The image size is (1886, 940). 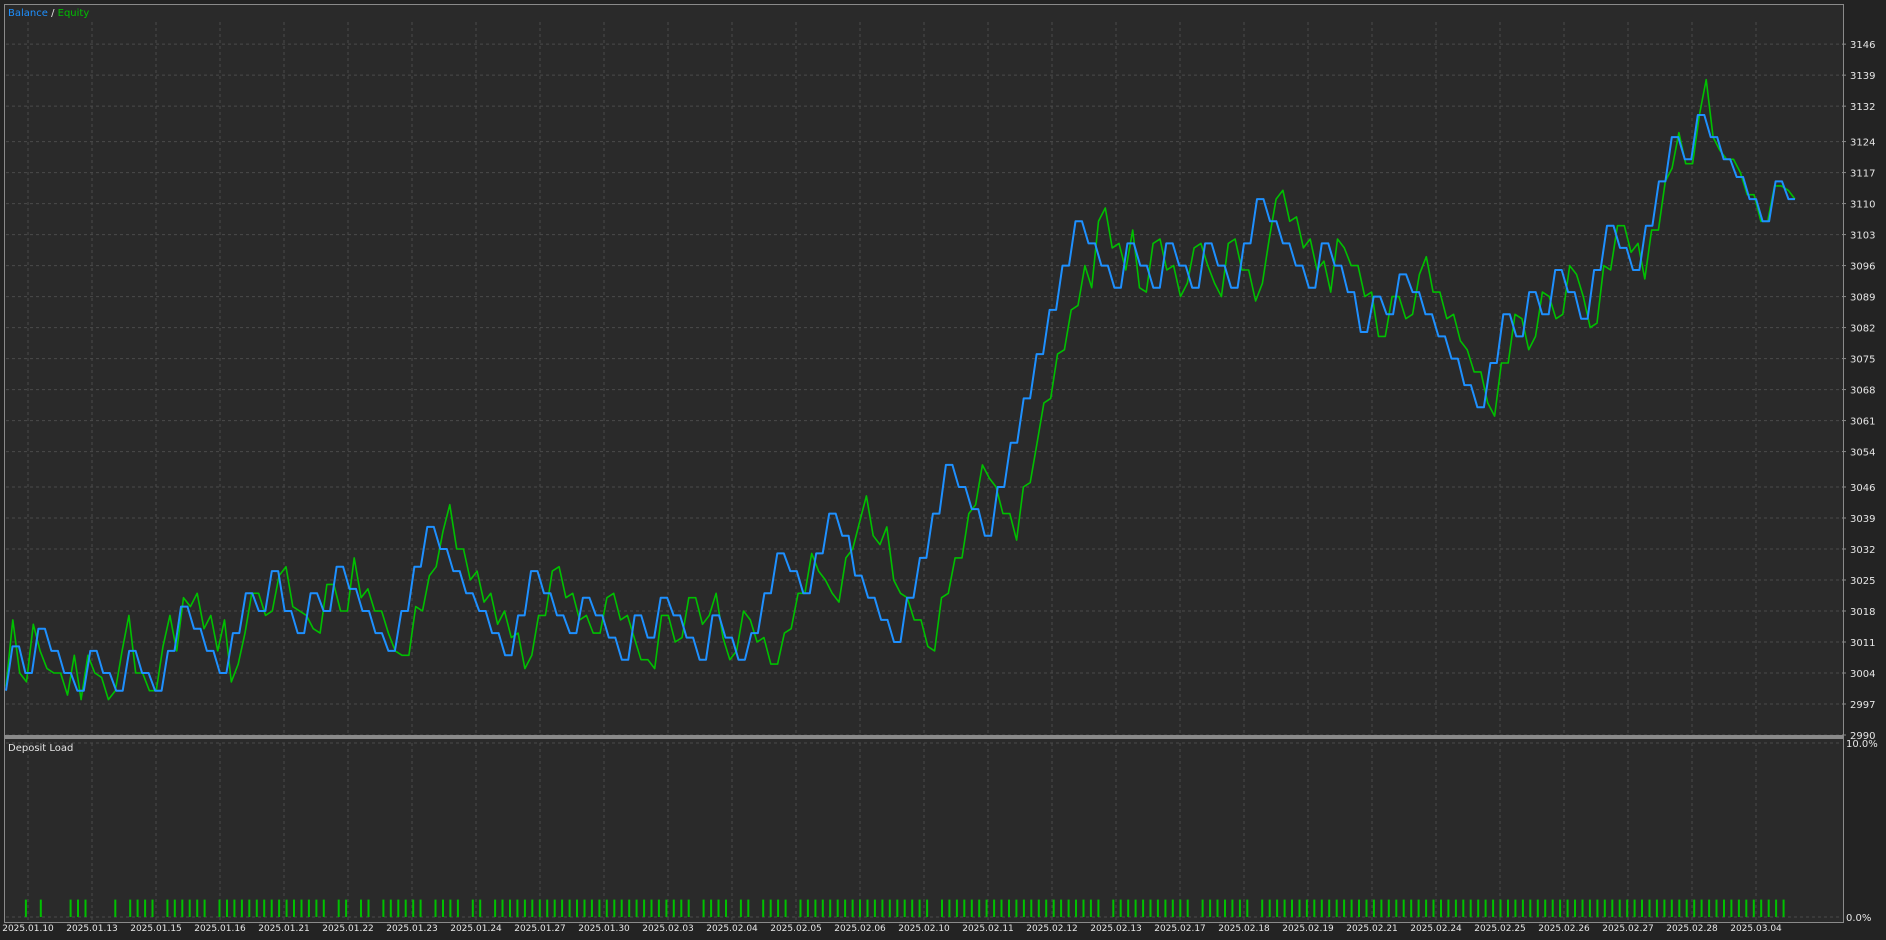 I want to click on x-tick-label: 2025.01.23, so click(x=412, y=929).